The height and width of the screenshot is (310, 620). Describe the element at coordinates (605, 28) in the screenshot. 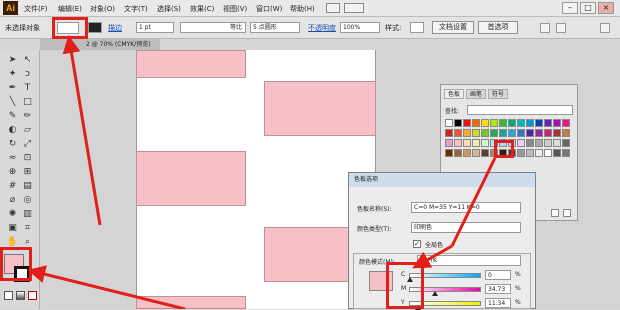

I see `panel-menu-icon` at that location.